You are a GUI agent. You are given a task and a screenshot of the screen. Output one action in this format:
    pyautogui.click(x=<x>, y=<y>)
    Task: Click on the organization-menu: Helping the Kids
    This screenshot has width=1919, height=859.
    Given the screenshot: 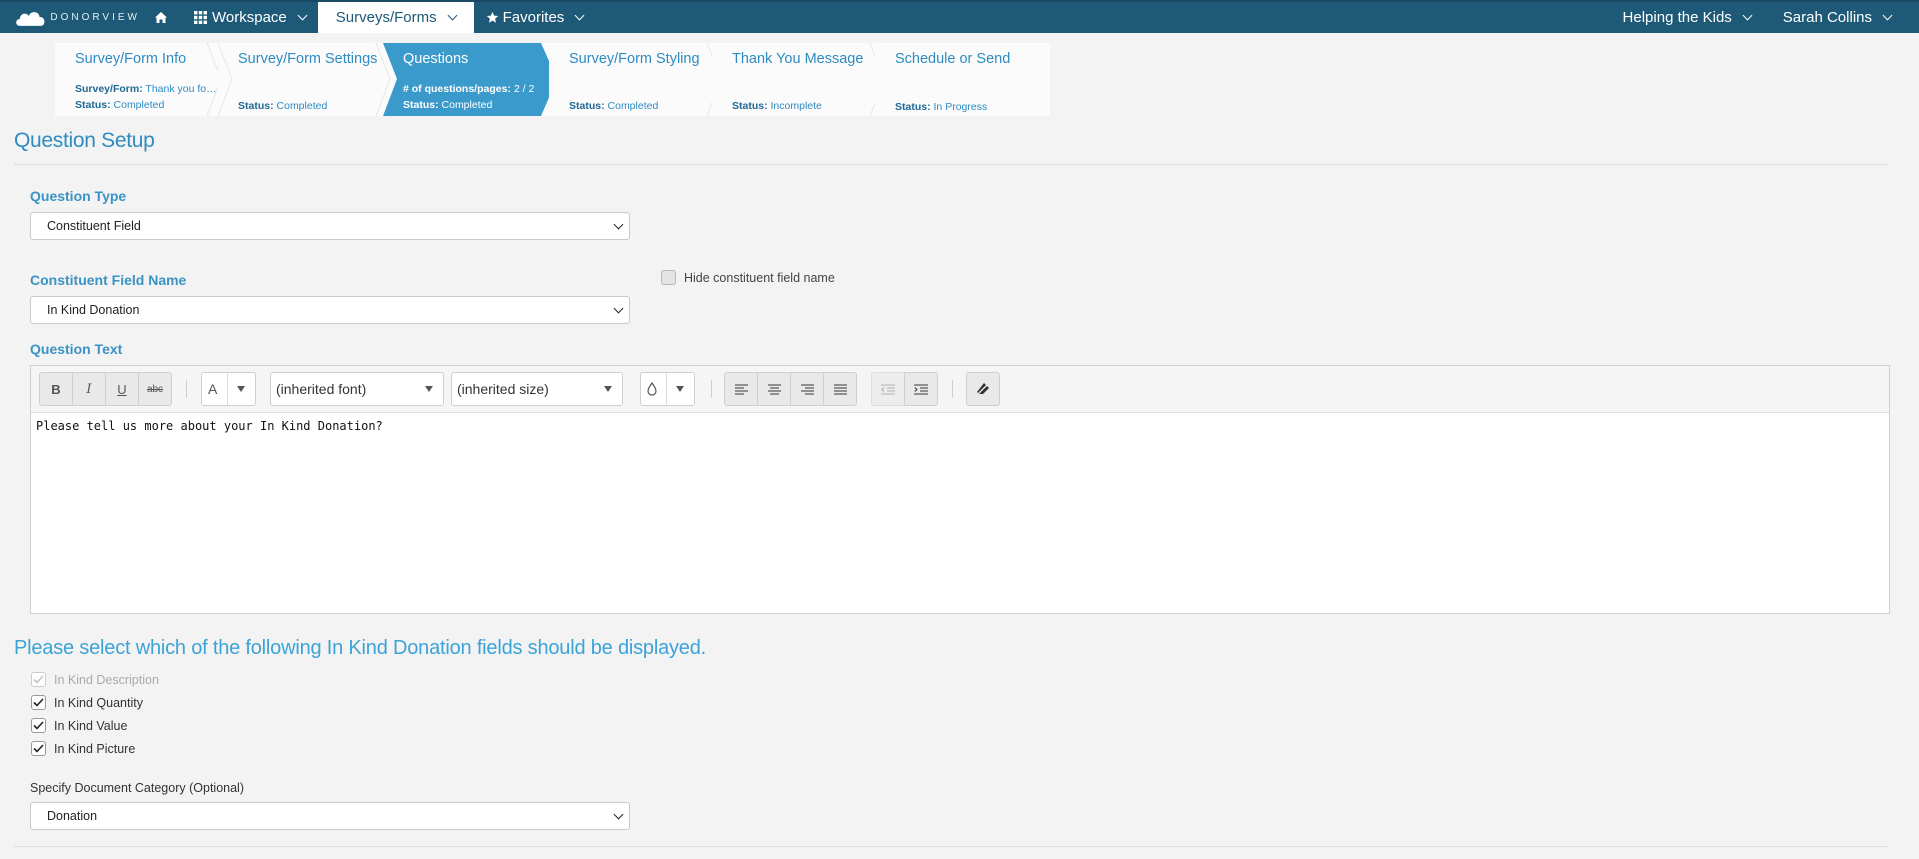 What is the action you would take?
    pyautogui.click(x=1687, y=17)
    